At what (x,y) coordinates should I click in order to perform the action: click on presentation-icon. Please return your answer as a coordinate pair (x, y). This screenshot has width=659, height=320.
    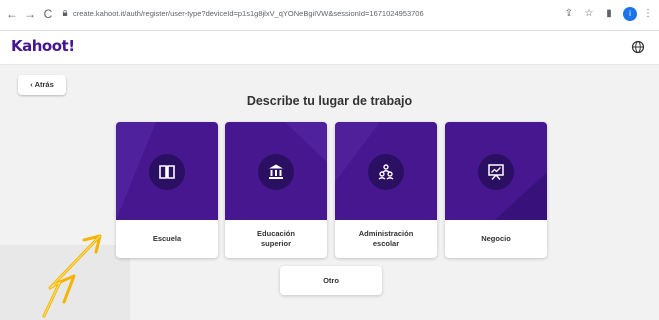
    Looking at the image, I should click on (496, 172).